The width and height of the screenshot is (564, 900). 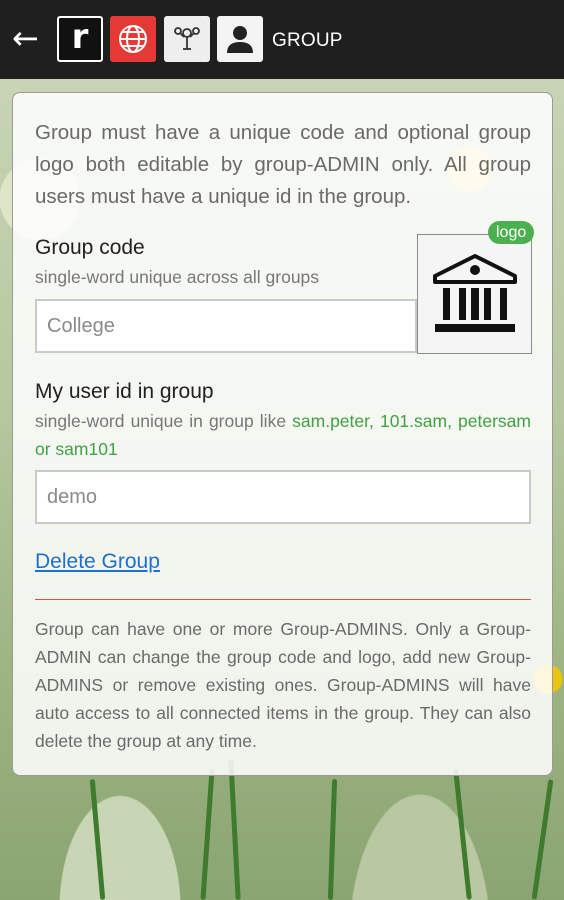 I want to click on group-code-value: College, so click(x=81, y=325).